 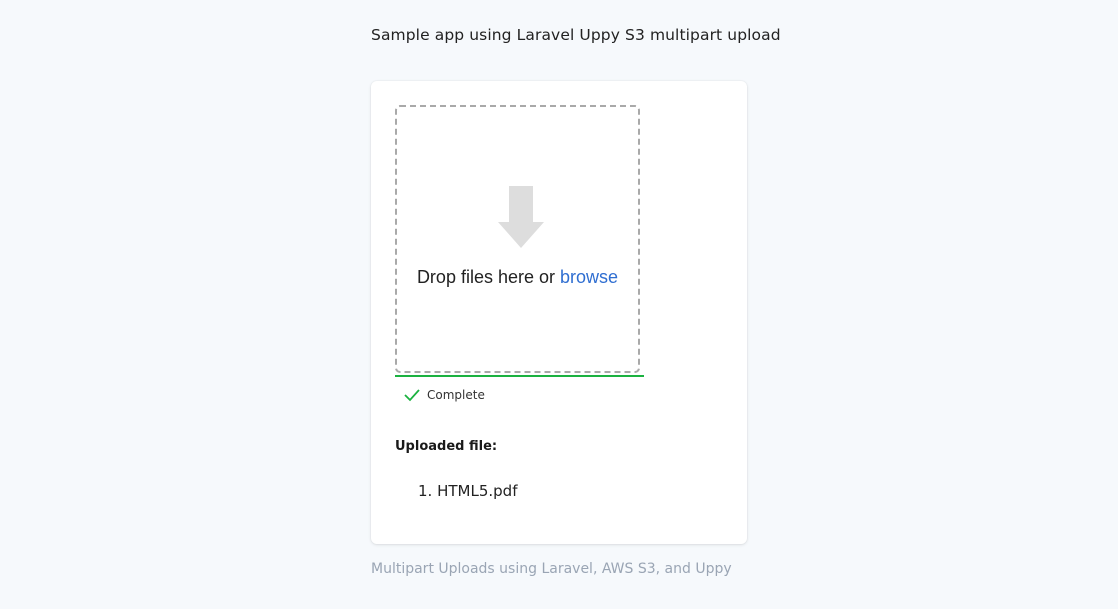 I want to click on list-item: 1. HTML5.pdf, so click(x=467, y=491).